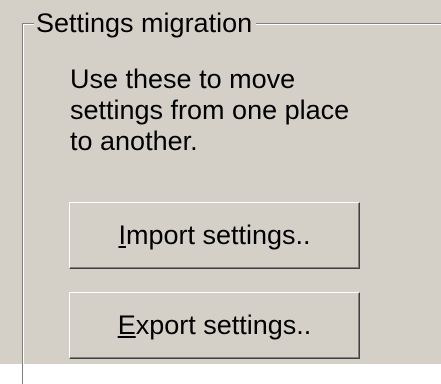 The height and width of the screenshot is (384, 441). What do you see at coordinates (145, 23) in the screenshot?
I see `group-box-title: Settings migration` at bounding box center [145, 23].